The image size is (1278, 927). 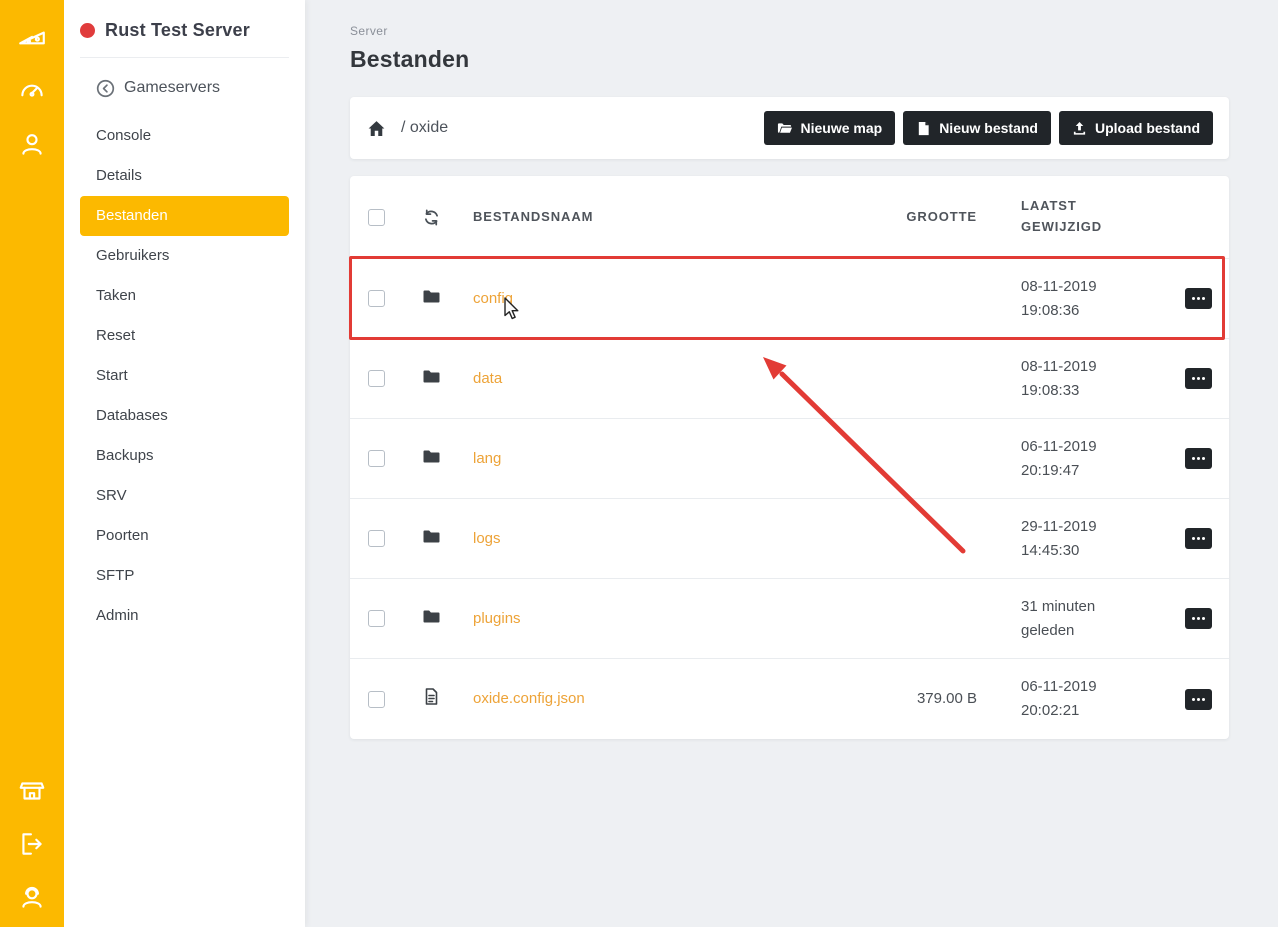 I want to click on shop-icon, so click(x=32, y=791).